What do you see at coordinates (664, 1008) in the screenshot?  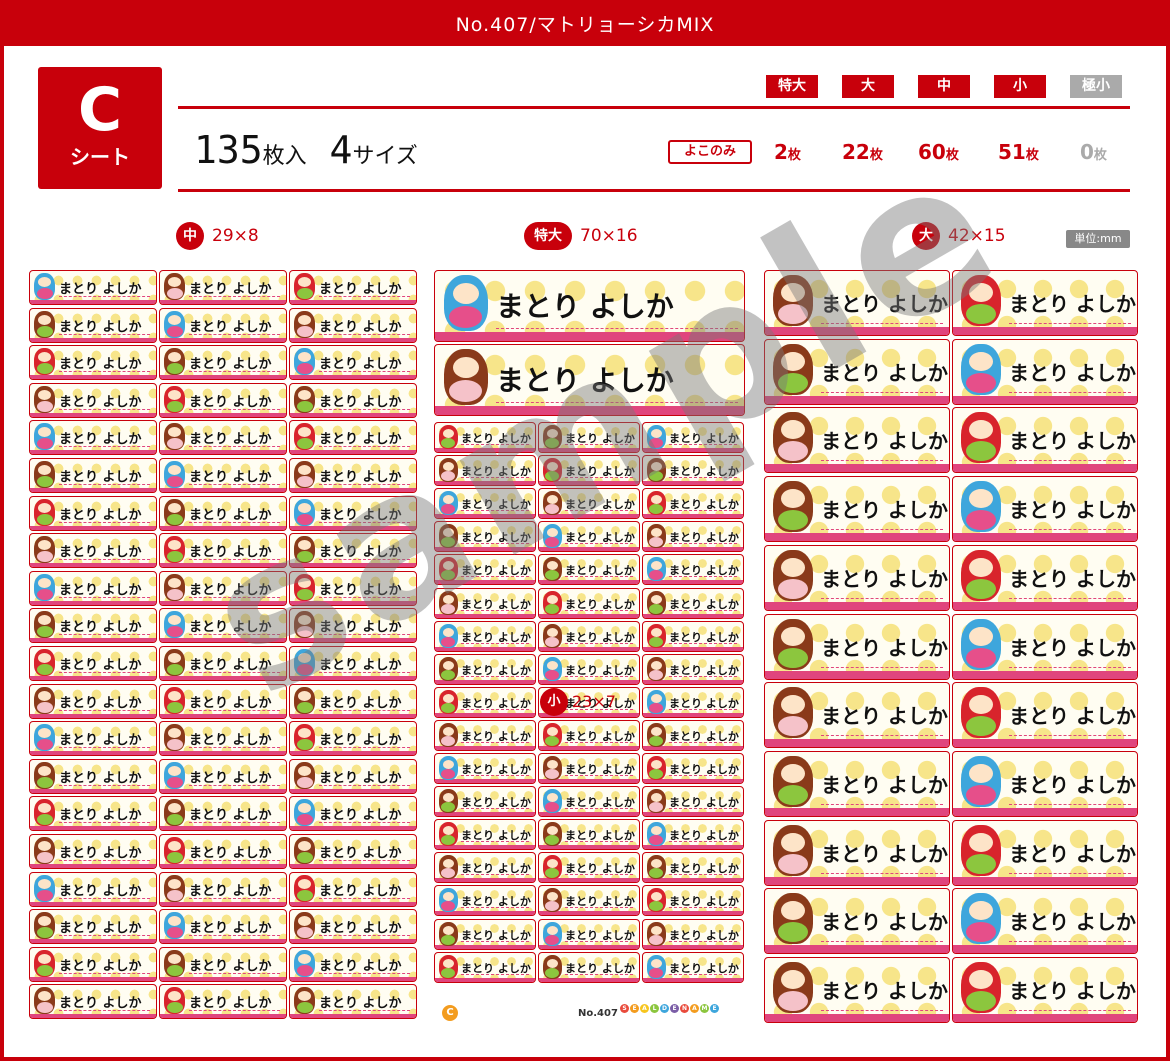 I see `brand-logo-letter: D` at bounding box center [664, 1008].